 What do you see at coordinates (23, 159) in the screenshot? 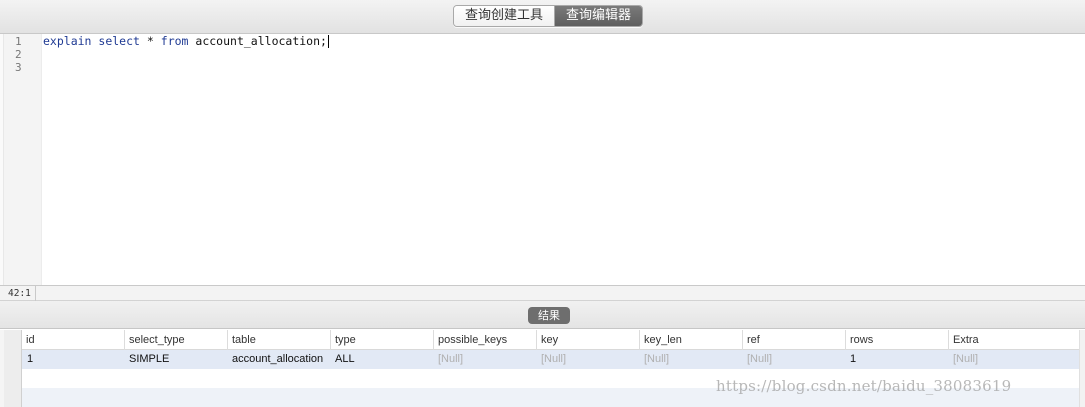
I see `line-number-gutter: 1 2 3` at bounding box center [23, 159].